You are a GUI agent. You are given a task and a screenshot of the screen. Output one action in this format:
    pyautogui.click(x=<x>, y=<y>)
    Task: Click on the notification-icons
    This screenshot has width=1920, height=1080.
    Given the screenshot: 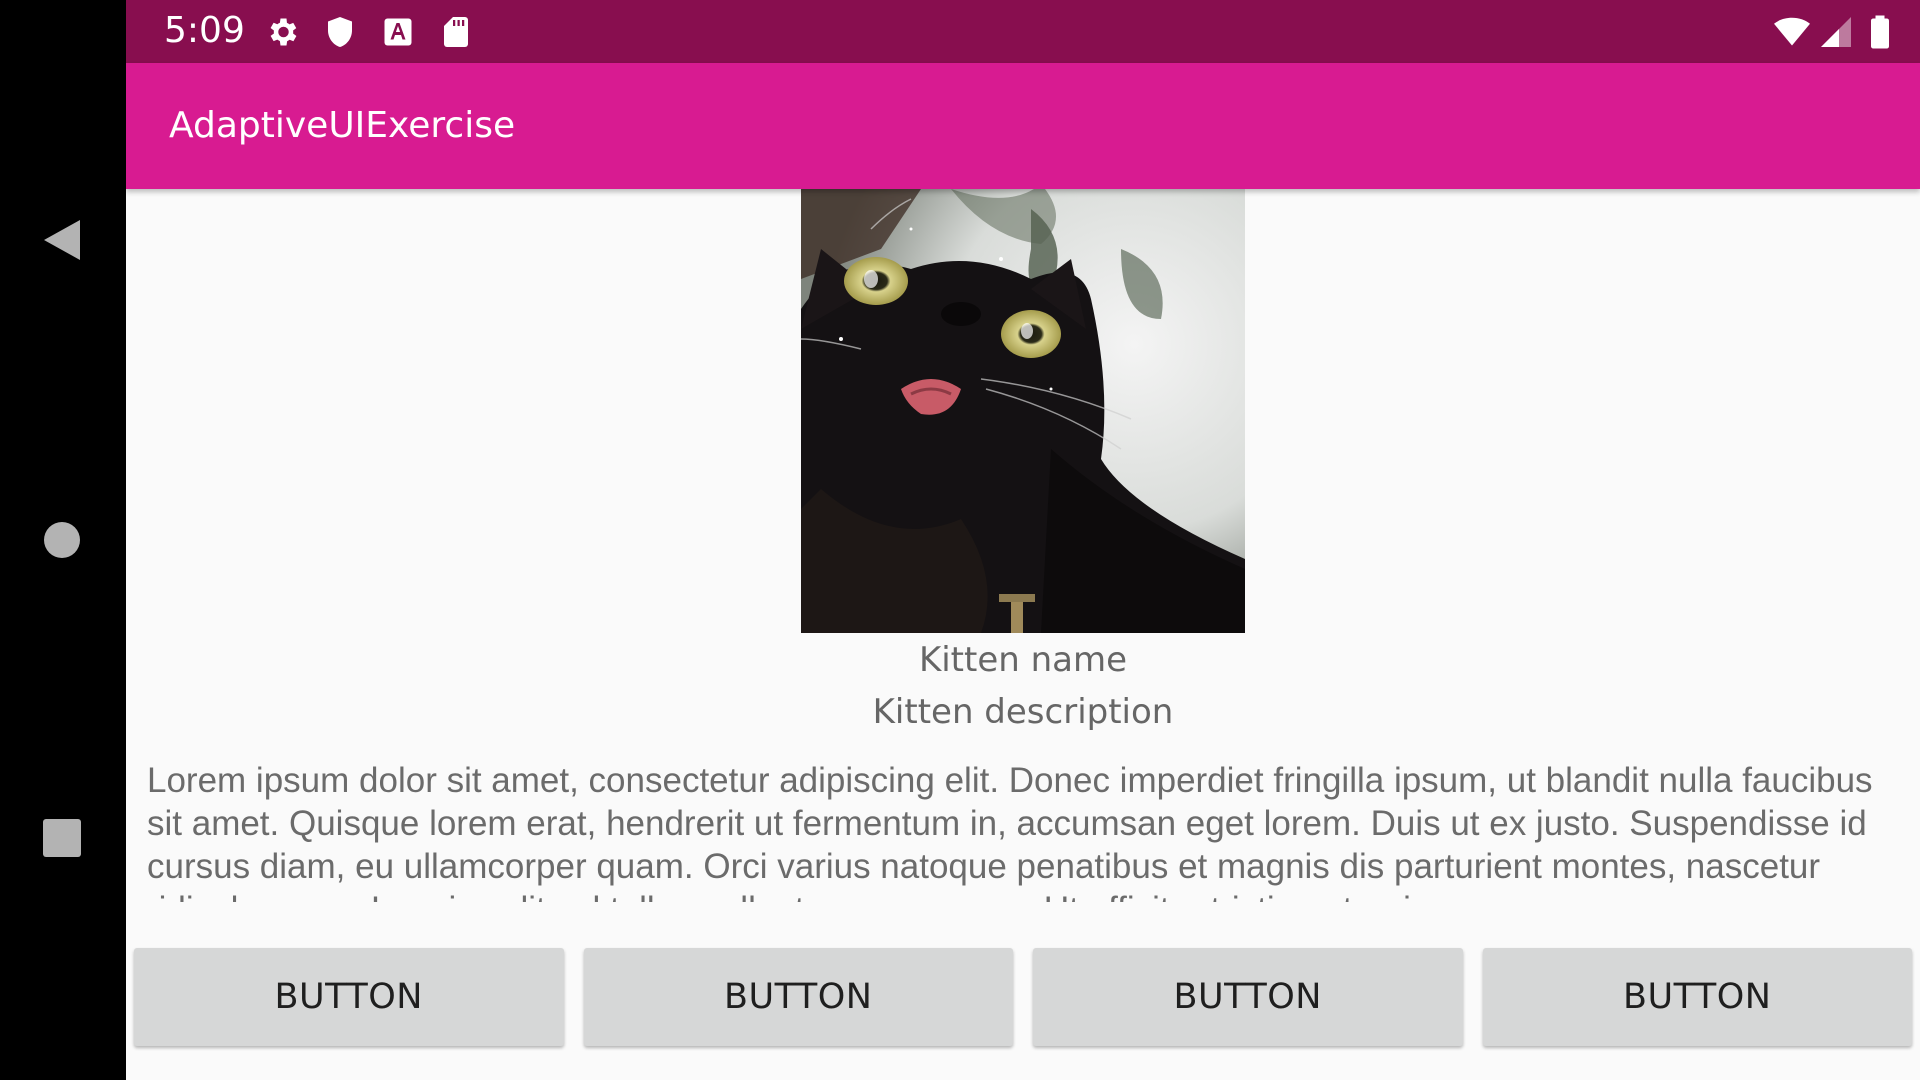 What is the action you would take?
    pyautogui.click(x=369, y=32)
    